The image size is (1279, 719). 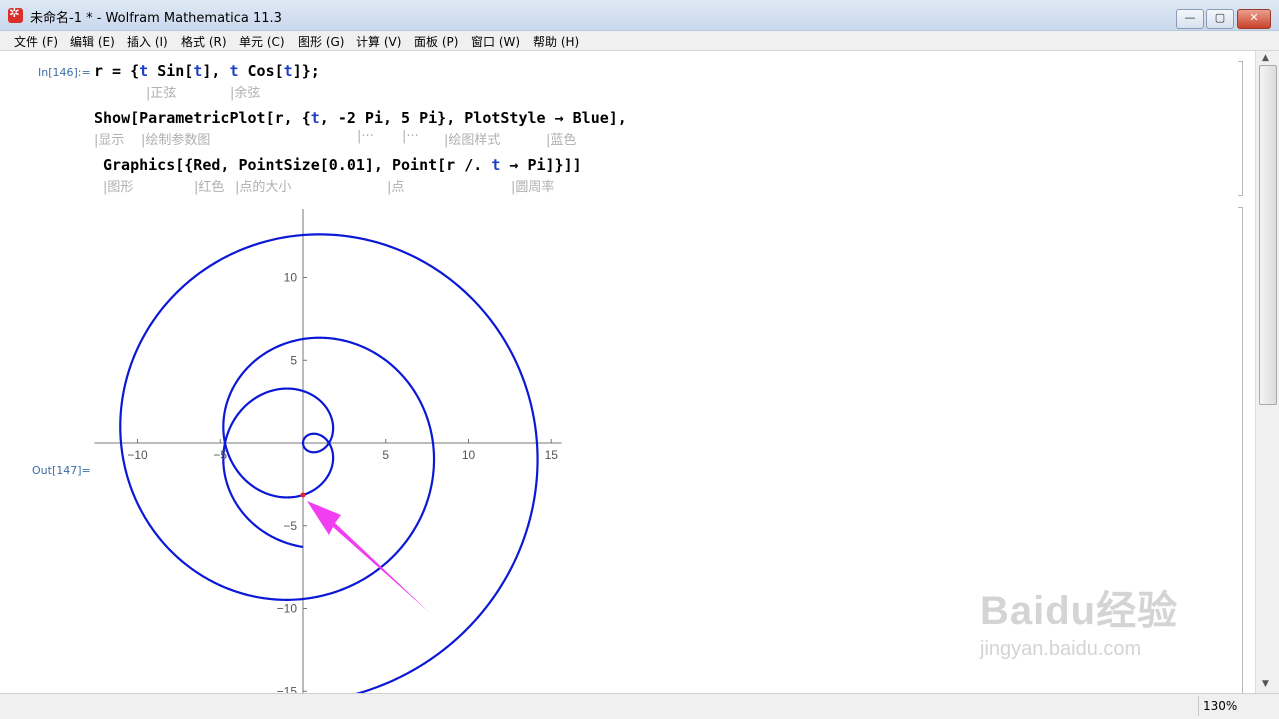 What do you see at coordinates (378, 41) in the screenshot?
I see `menu-evaluation: 计算 (V)` at bounding box center [378, 41].